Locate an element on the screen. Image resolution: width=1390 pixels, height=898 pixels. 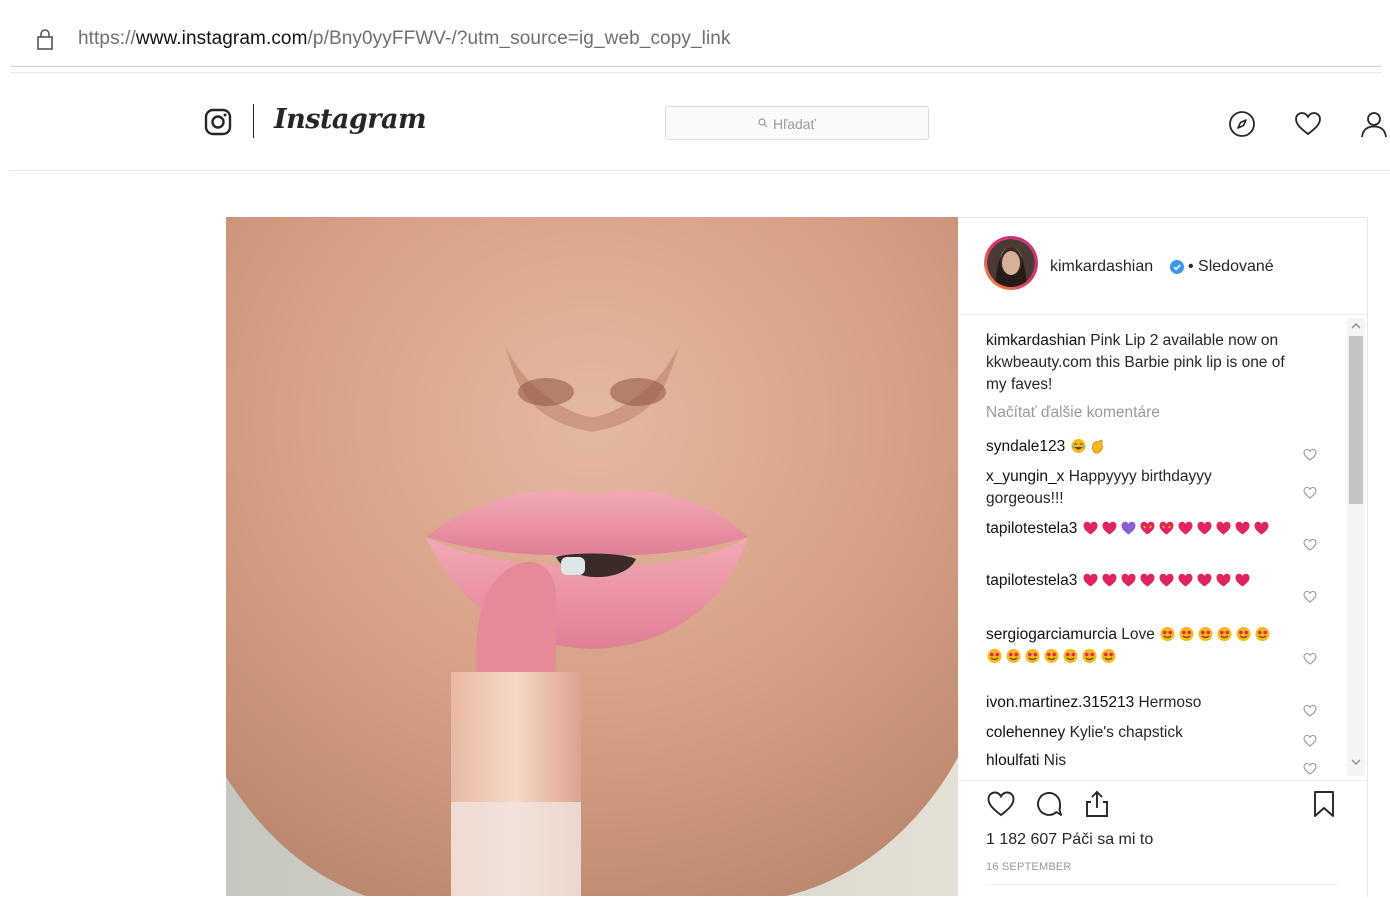
heart-icon is located at coordinates (1308, 124).